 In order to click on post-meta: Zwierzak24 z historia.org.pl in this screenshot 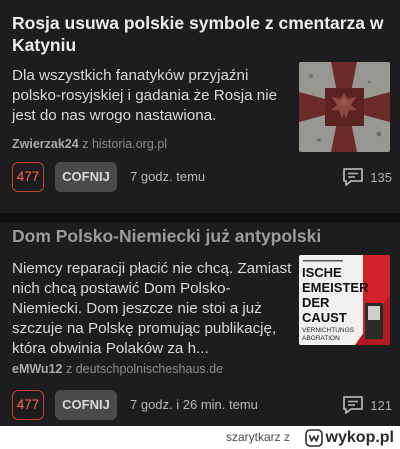, I will do `click(89, 144)`.